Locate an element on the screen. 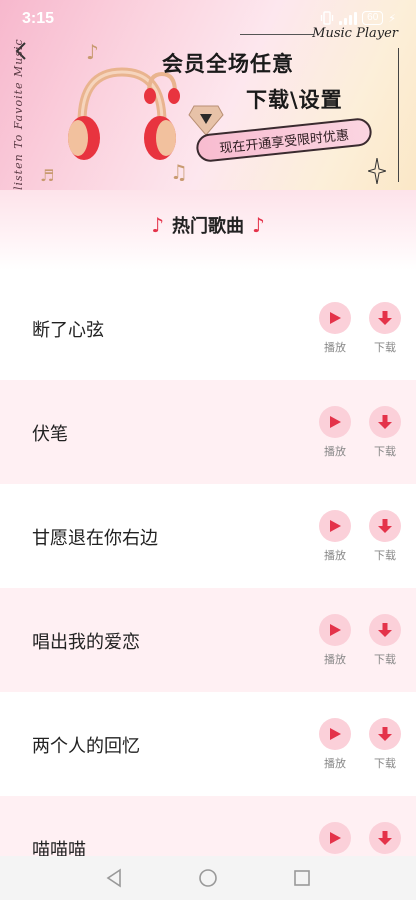 This screenshot has height=900, width=416. song-row: 伏笔 播放 下载 is located at coordinates (208, 432).